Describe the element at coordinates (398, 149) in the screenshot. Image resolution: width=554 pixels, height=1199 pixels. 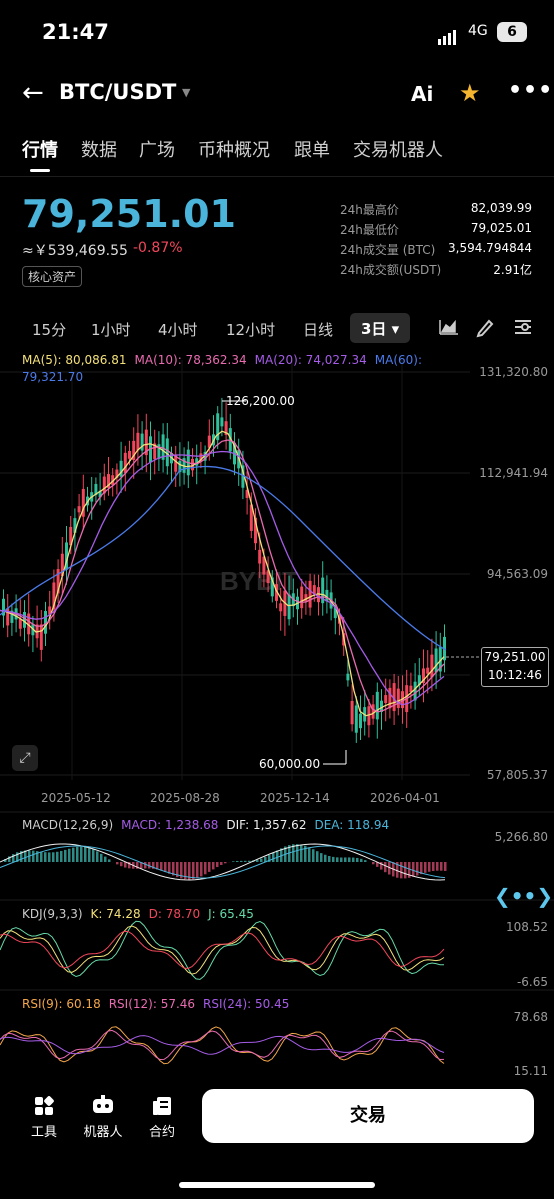
I see `tab-trading-bot: 交易机器人` at that location.